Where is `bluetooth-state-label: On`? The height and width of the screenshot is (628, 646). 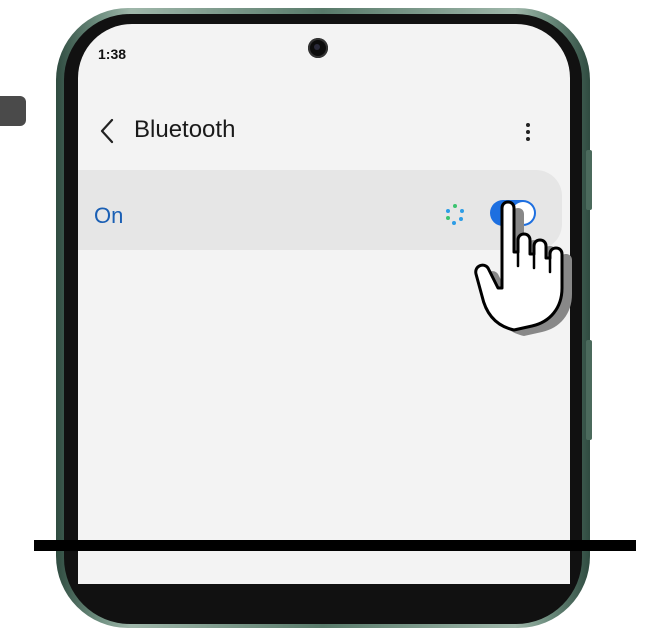 bluetooth-state-label: On is located at coordinates (109, 215).